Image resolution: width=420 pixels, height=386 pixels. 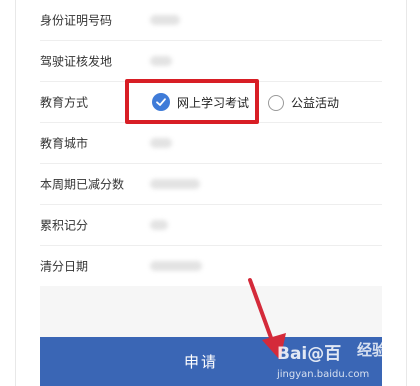 I want to click on watermark-logo: Bai@百, so click(x=309, y=354).